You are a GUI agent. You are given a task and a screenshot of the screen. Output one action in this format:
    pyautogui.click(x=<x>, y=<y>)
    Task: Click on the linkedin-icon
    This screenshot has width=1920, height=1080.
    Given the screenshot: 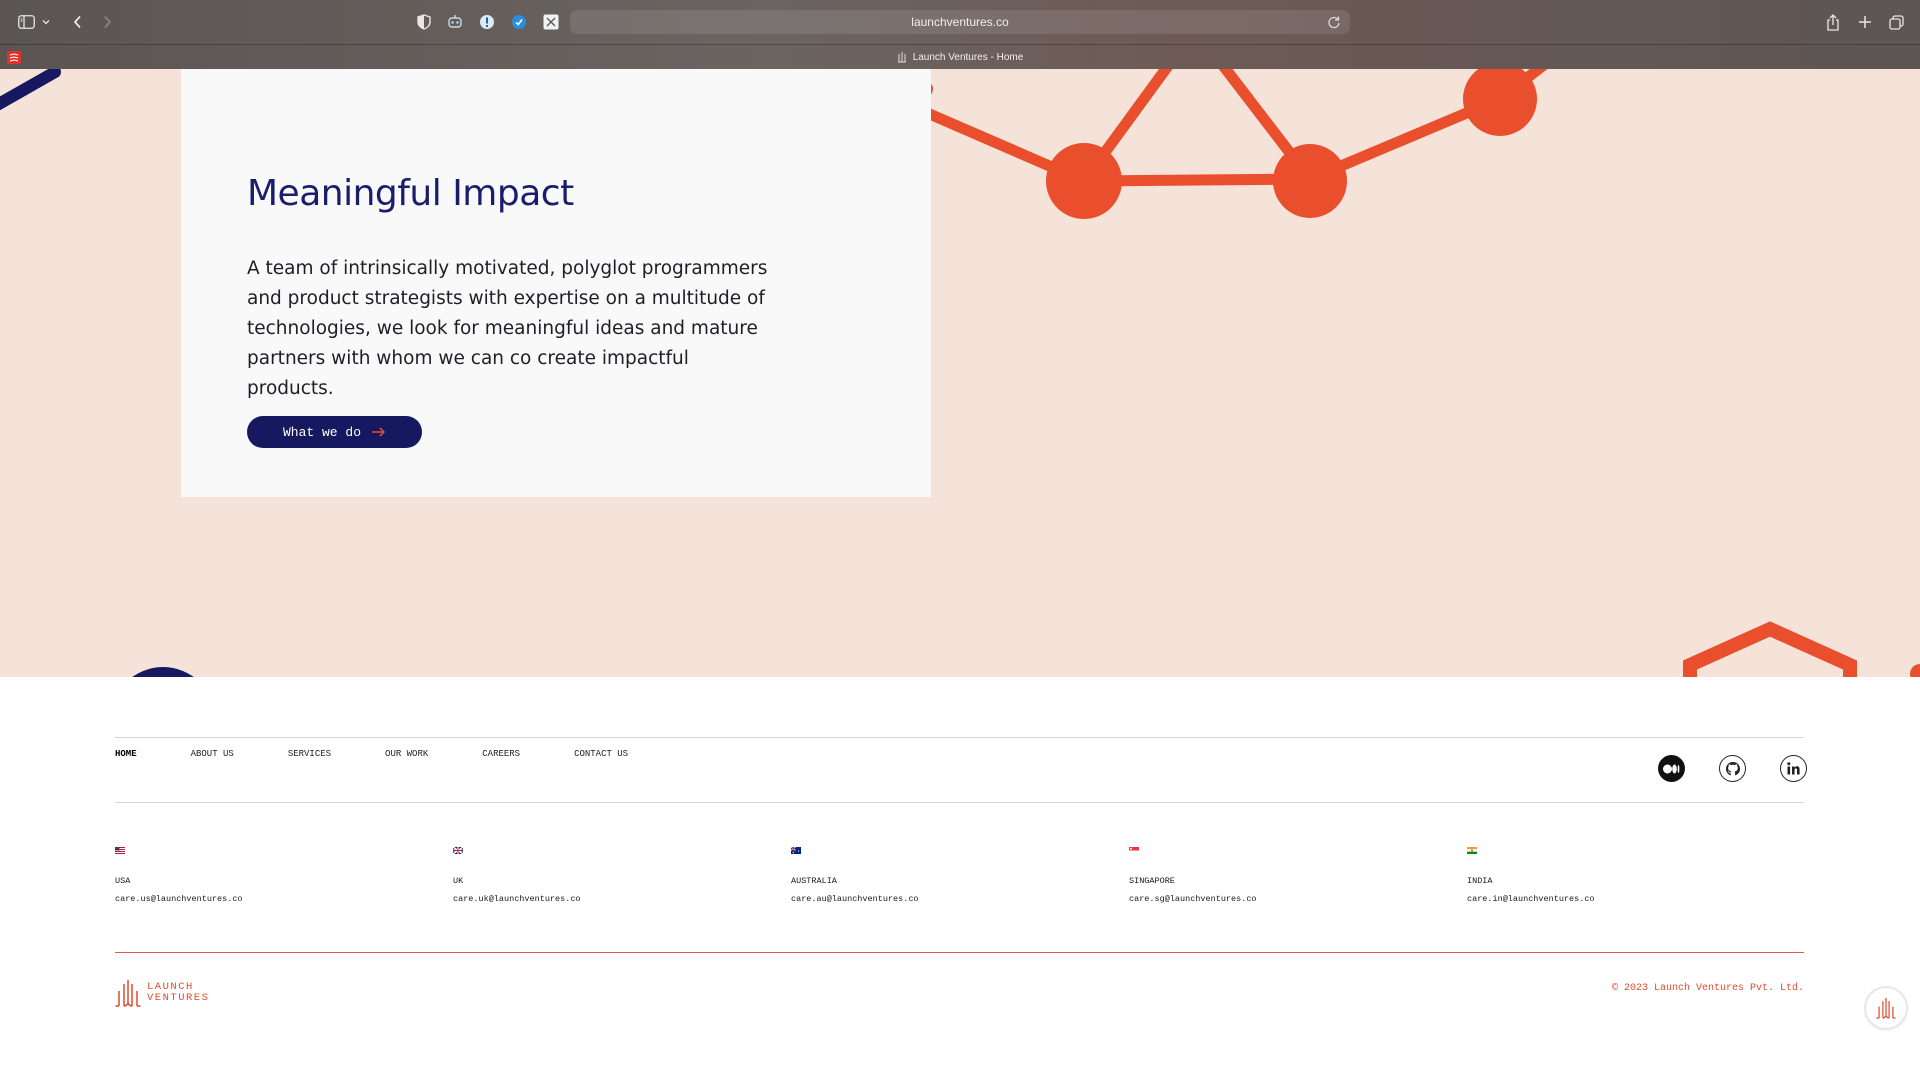 What is the action you would take?
    pyautogui.click(x=1793, y=768)
    